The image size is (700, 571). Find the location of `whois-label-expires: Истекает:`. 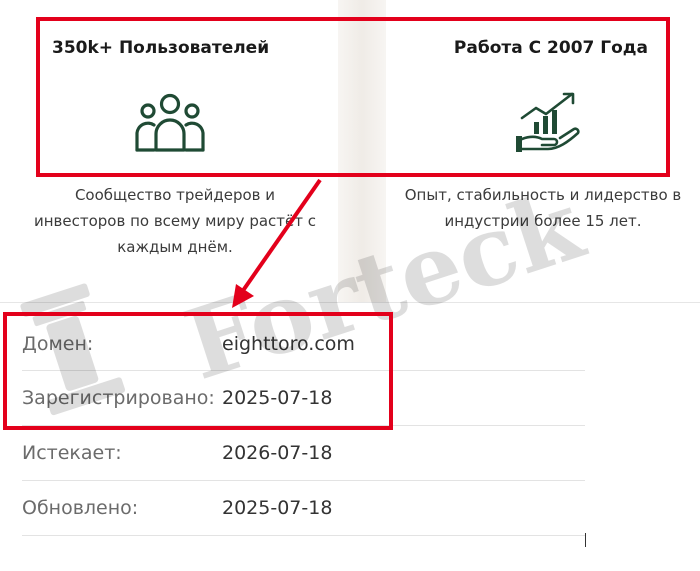

whois-label-expires: Истекает: is located at coordinates (72, 453).